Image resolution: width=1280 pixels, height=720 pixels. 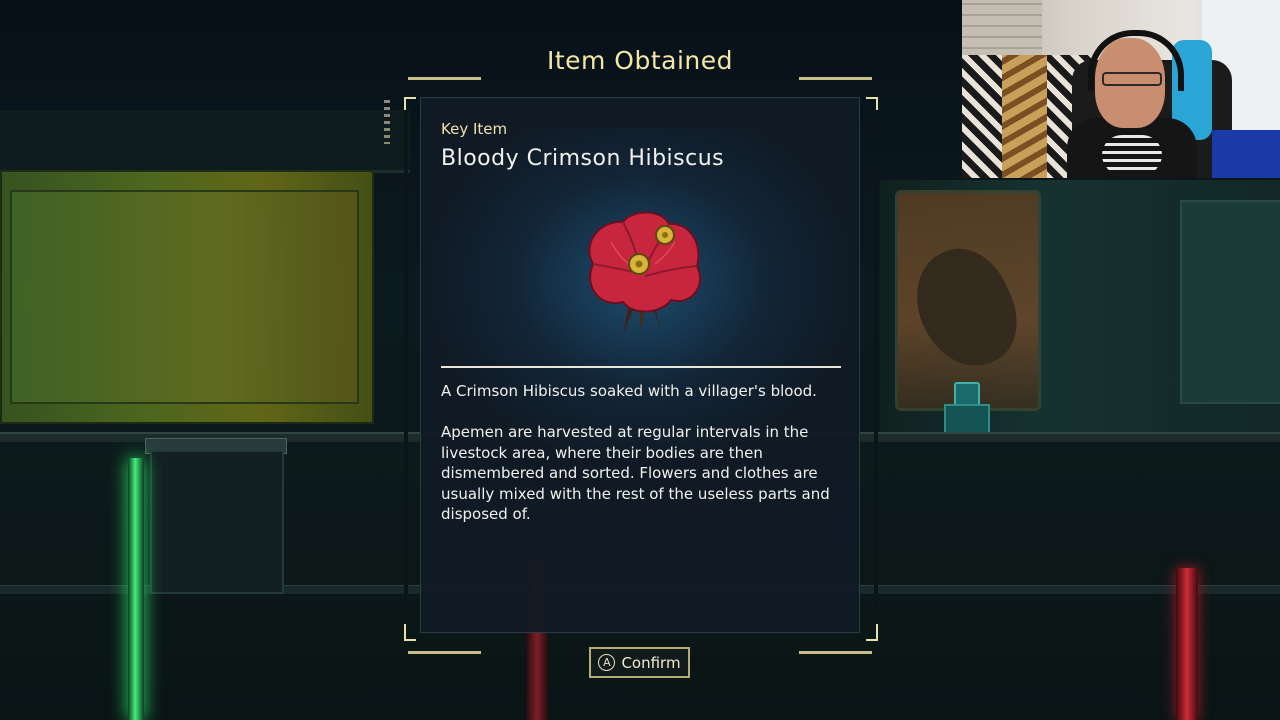 What do you see at coordinates (876, 367) in the screenshot?
I see `frame-bracket-gap-right` at bounding box center [876, 367].